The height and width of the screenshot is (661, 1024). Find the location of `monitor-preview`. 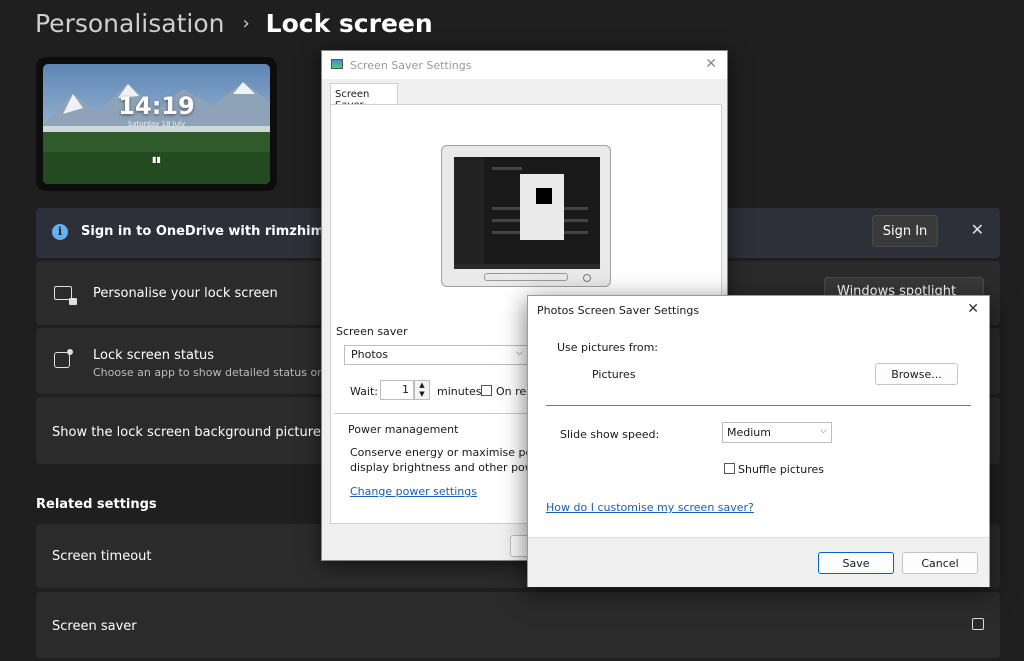

monitor-preview is located at coordinates (526, 216).